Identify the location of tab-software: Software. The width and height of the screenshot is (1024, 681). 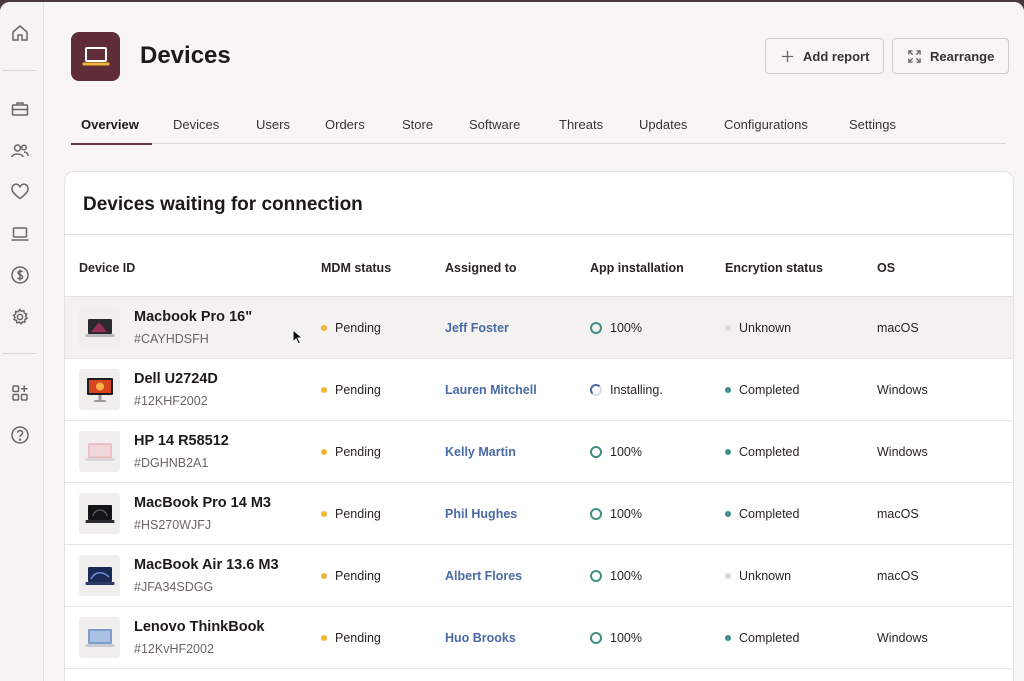
(494, 125).